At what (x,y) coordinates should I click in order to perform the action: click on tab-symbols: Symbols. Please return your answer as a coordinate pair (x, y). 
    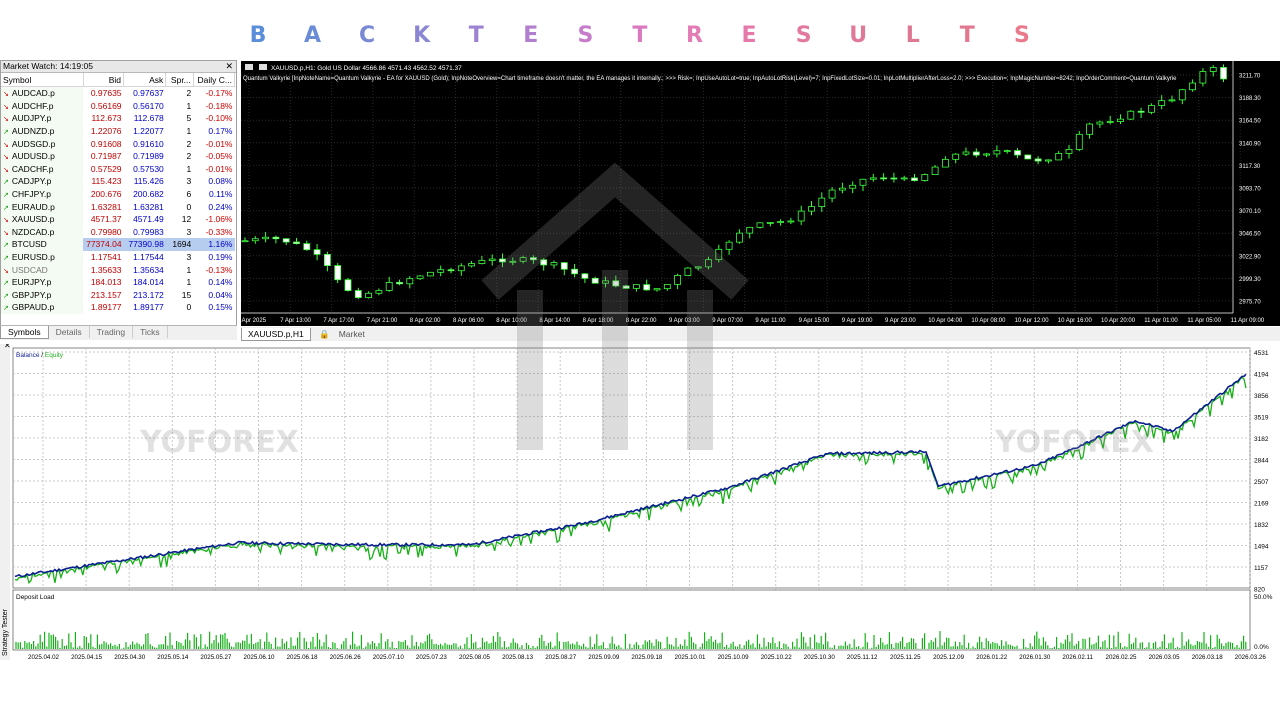
    Looking at the image, I should click on (24, 332).